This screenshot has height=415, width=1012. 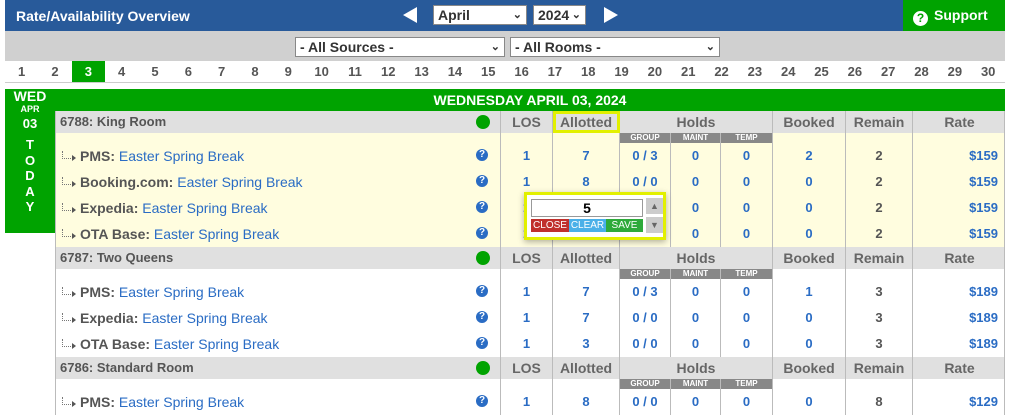 What do you see at coordinates (854, 71) in the screenshot?
I see `day-26: 26` at bounding box center [854, 71].